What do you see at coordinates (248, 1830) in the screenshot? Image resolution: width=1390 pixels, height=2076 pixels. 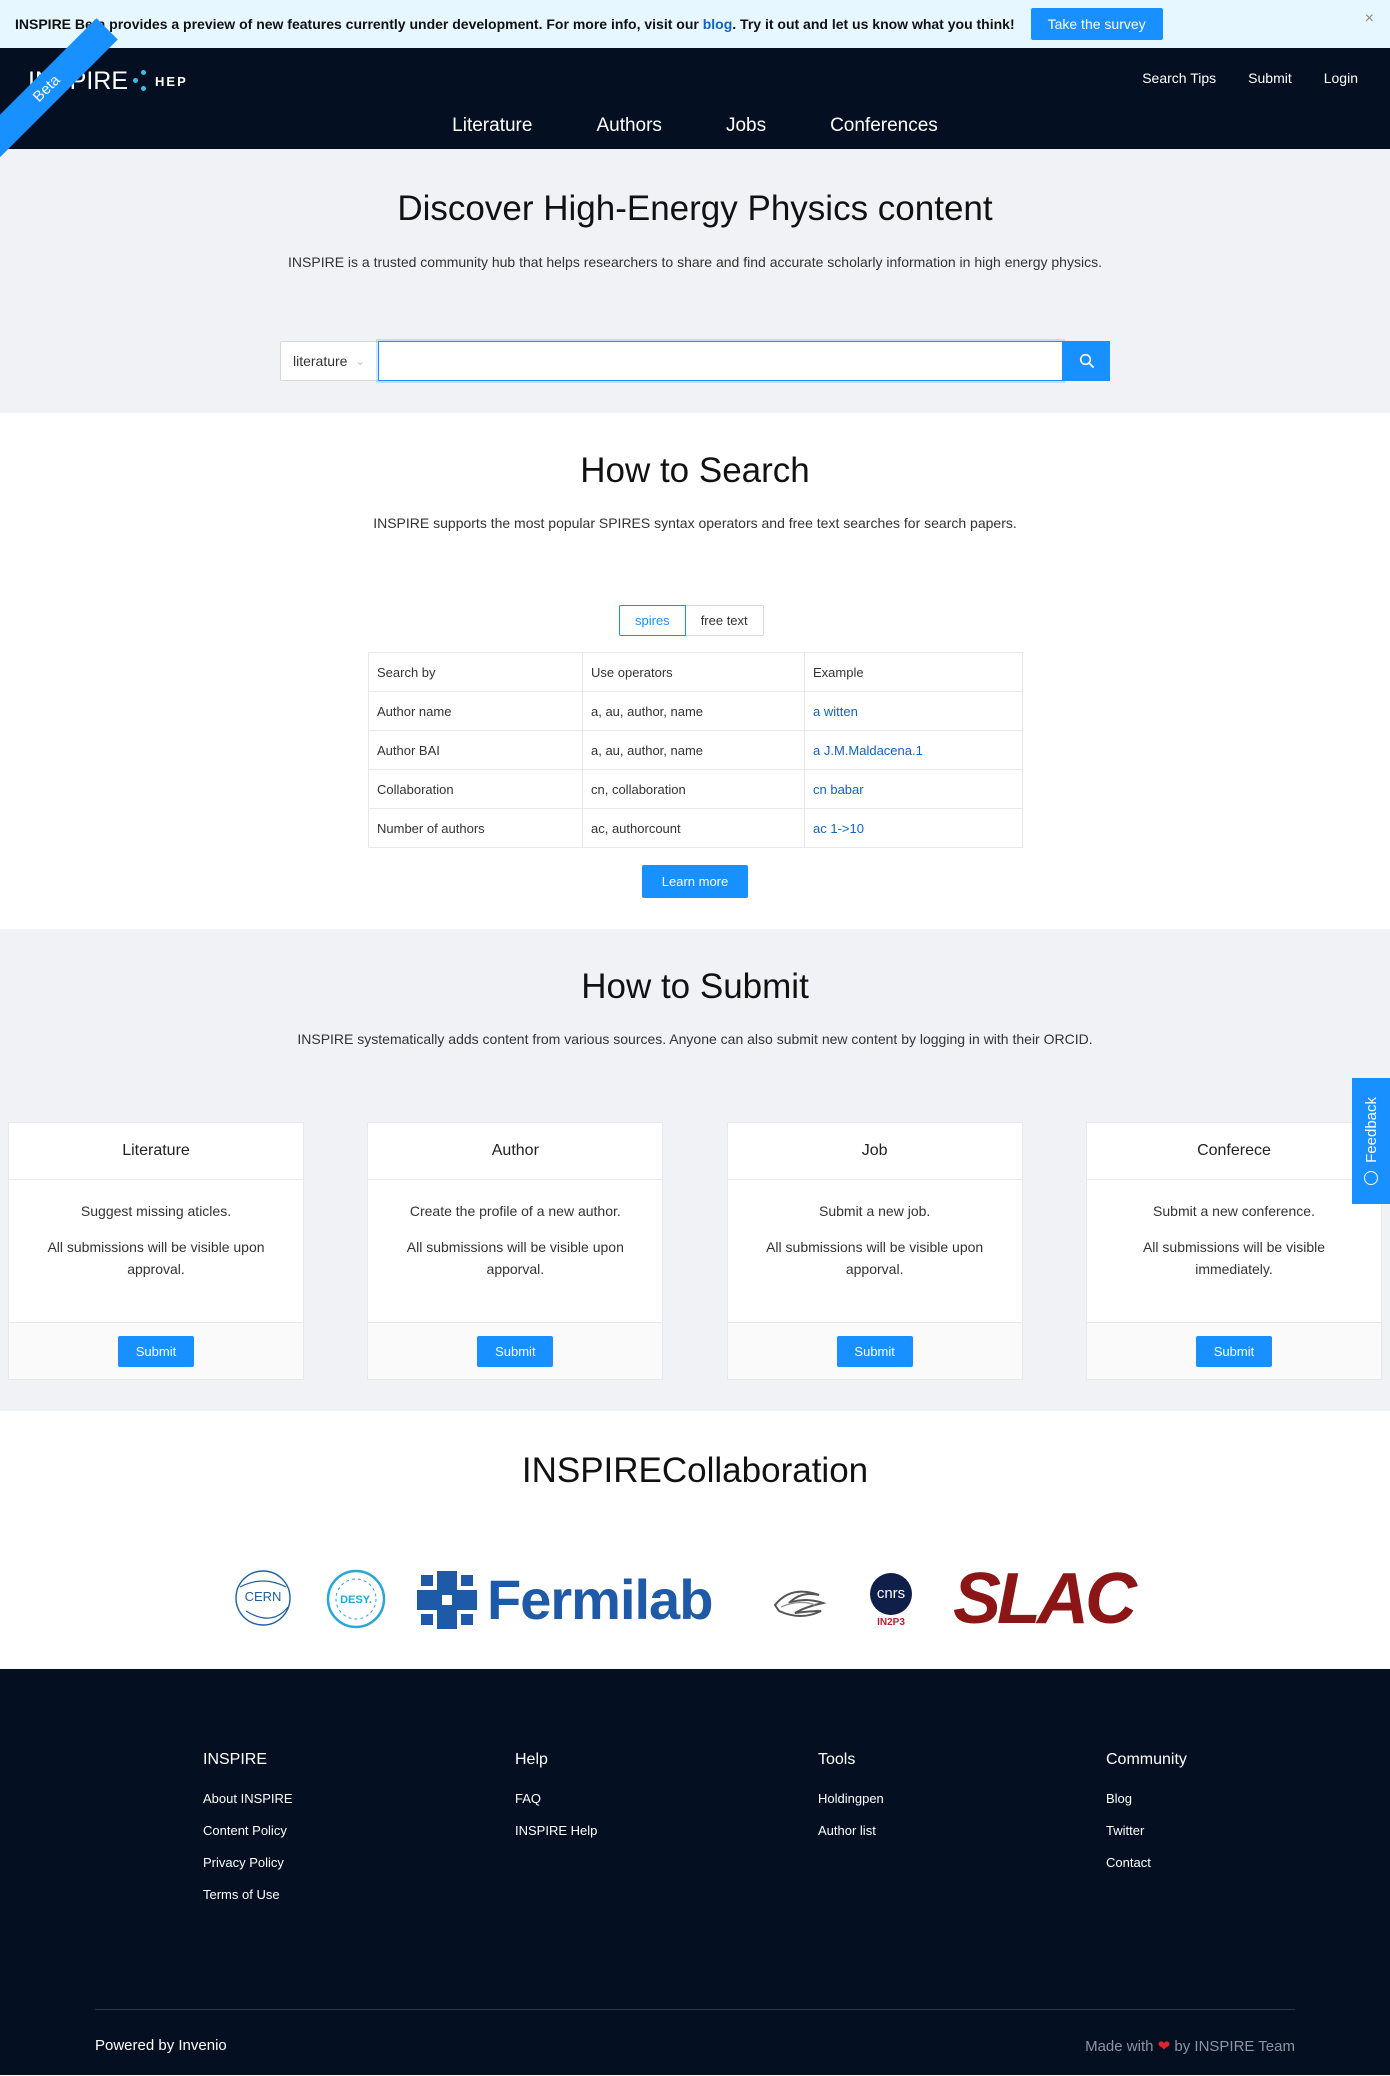 I see `footer-link: Content Policy` at bounding box center [248, 1830].